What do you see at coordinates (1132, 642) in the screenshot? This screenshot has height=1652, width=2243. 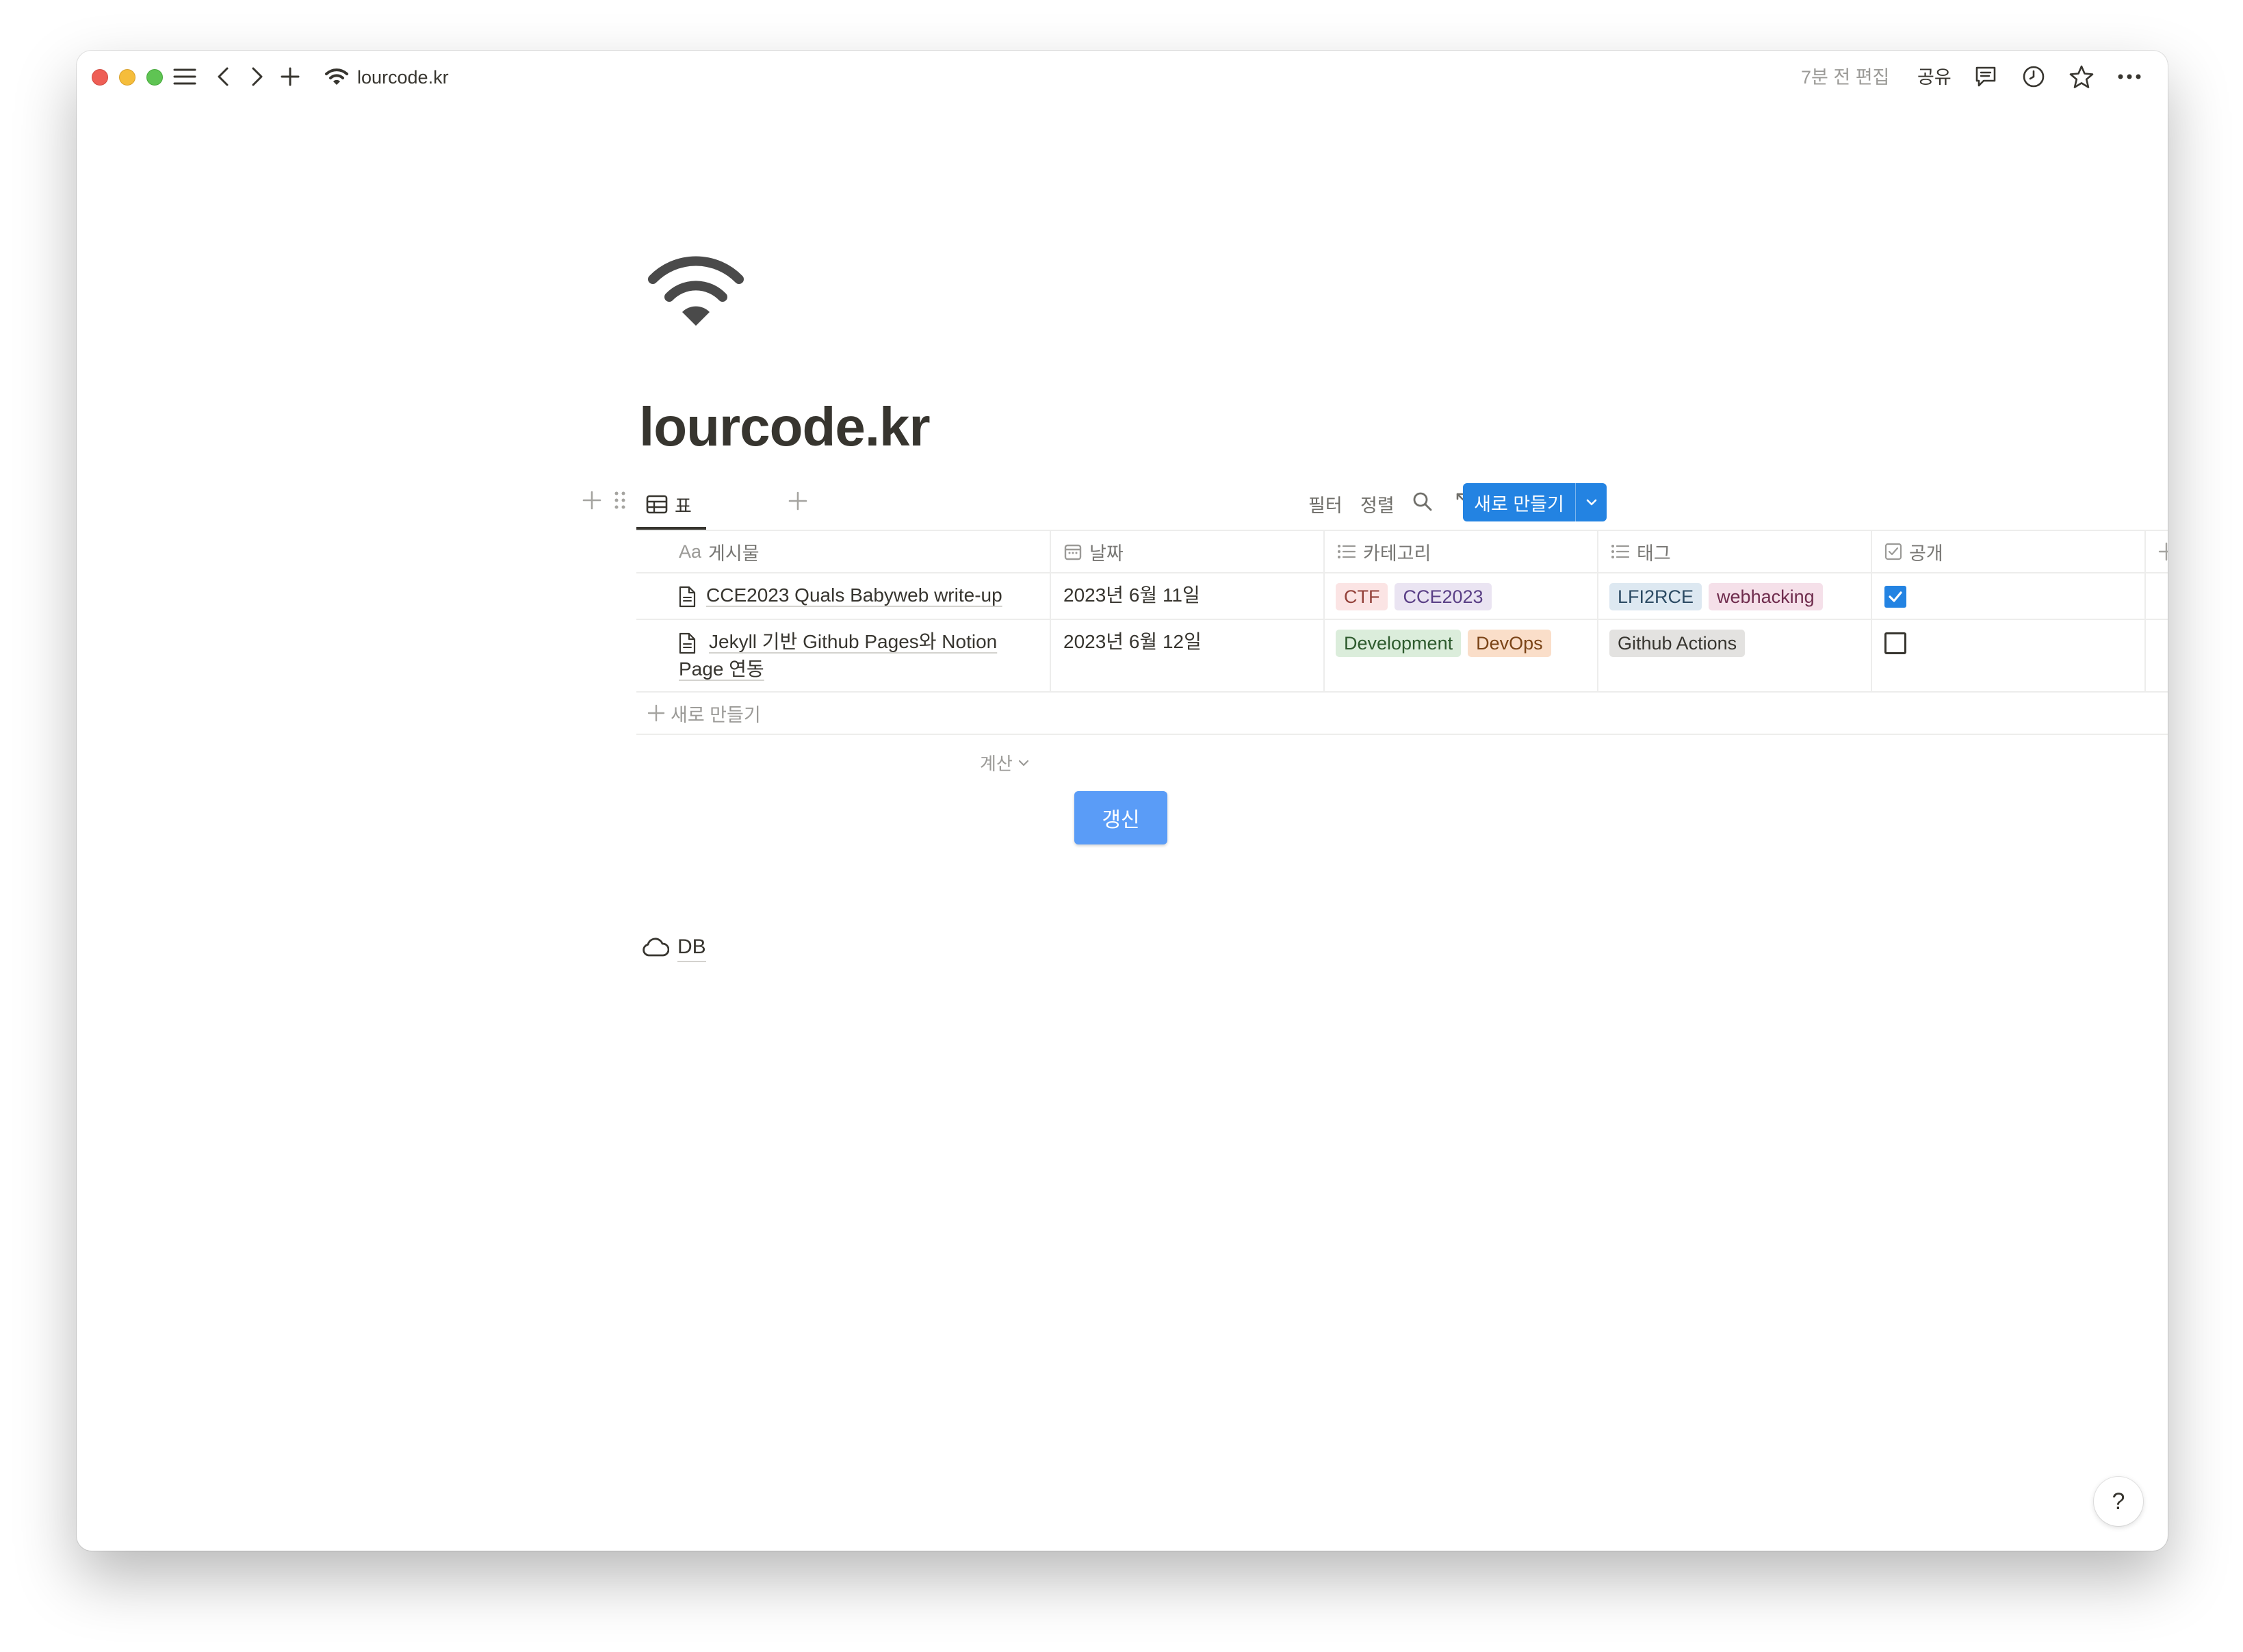 I see `row-date: 2023년 6월 12일` at bounding box center [1132, 642].